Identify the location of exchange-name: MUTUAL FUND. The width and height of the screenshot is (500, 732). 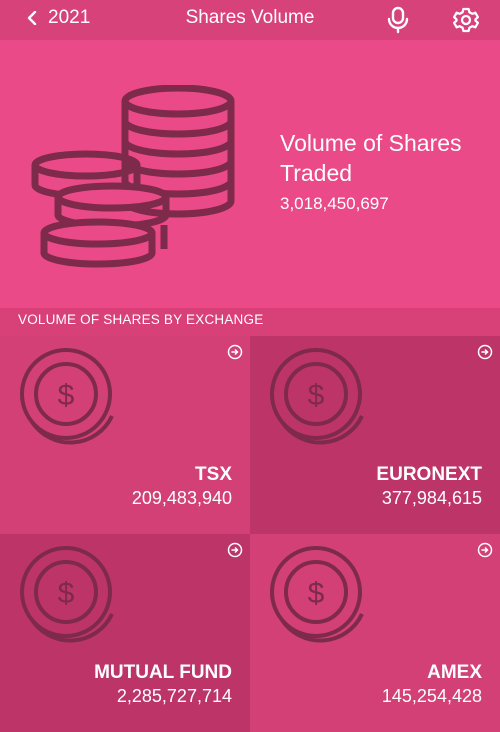
(163, 672).